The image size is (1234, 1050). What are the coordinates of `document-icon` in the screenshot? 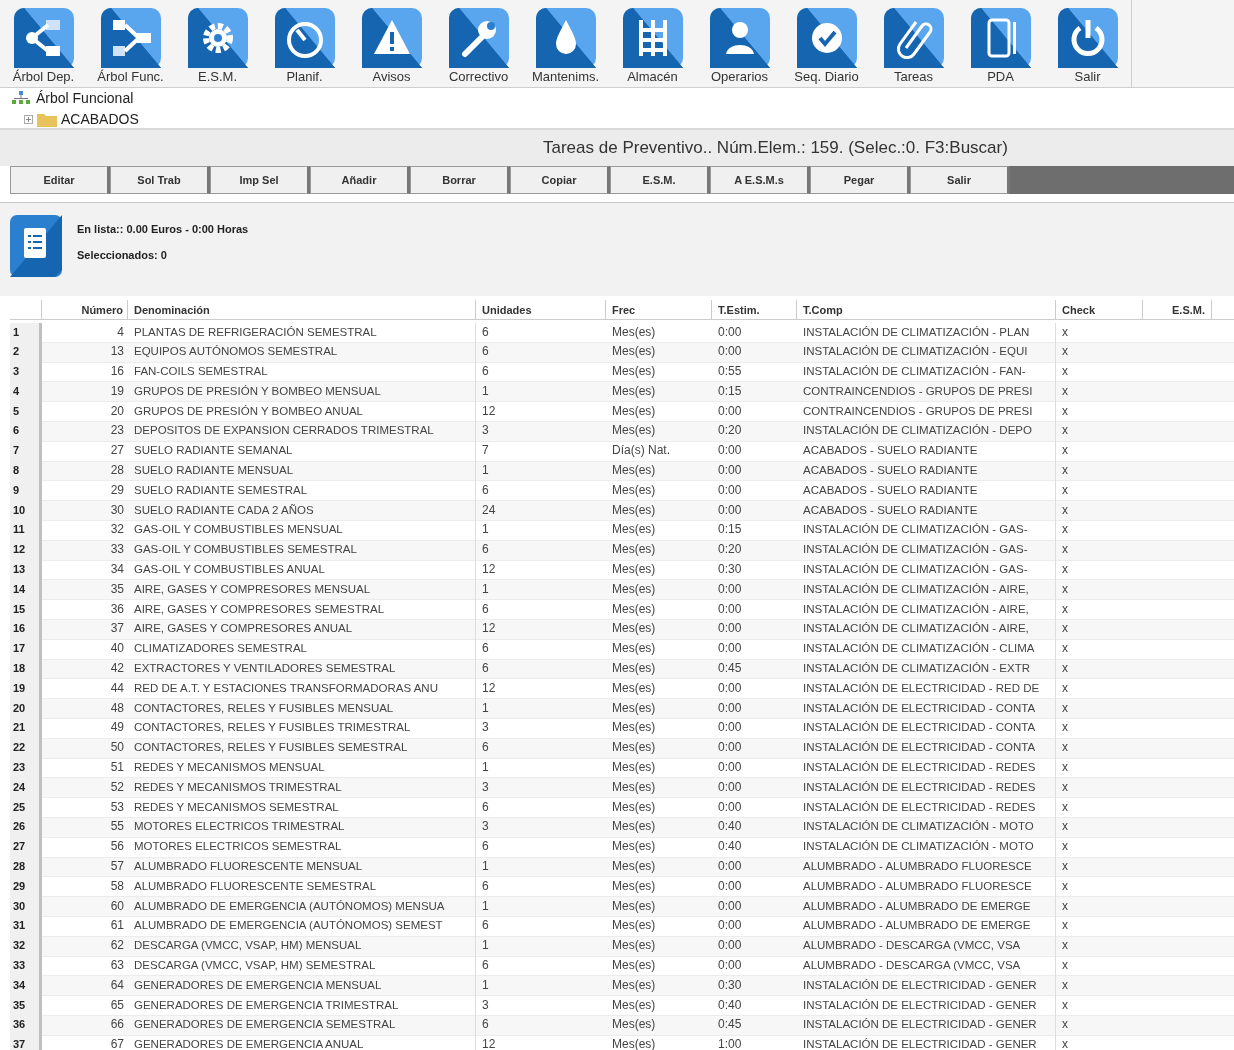 It's located at (36, 246).